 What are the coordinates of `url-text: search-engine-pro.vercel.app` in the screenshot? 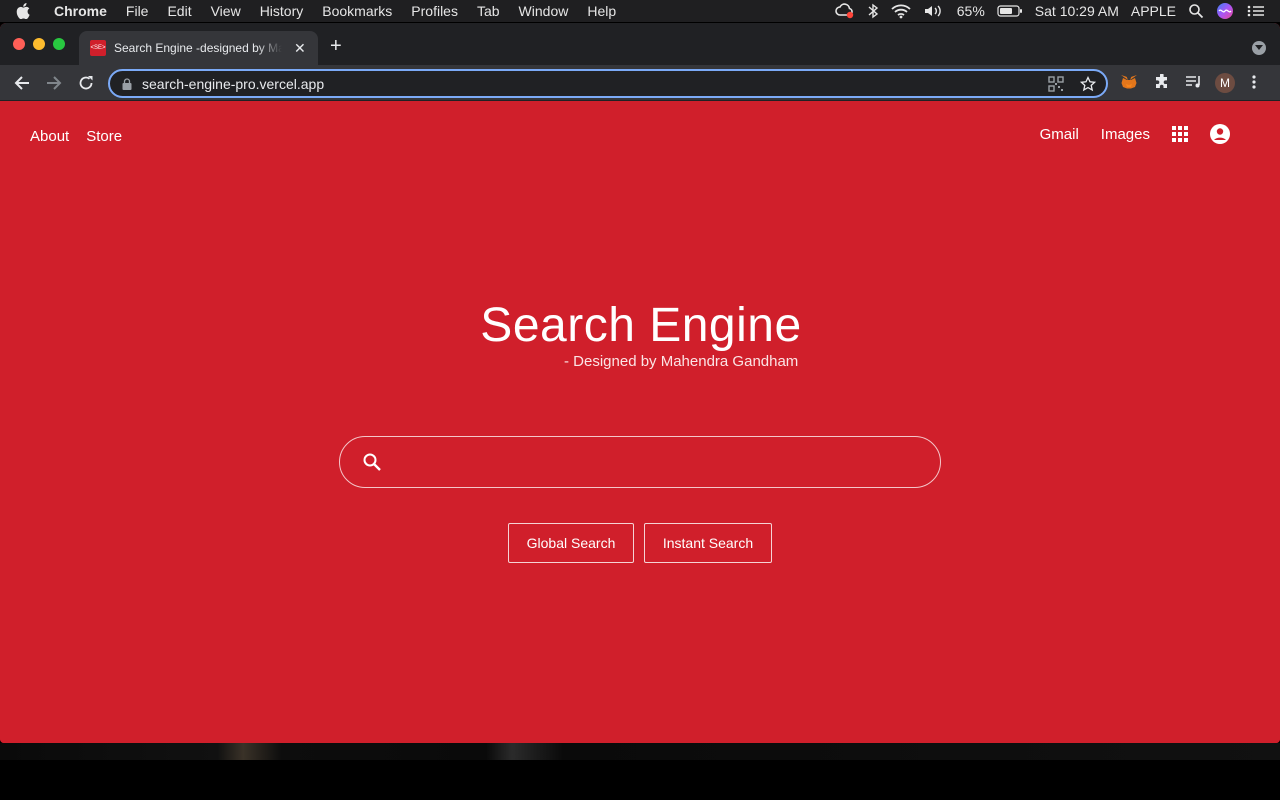 It's located at (233, 83).